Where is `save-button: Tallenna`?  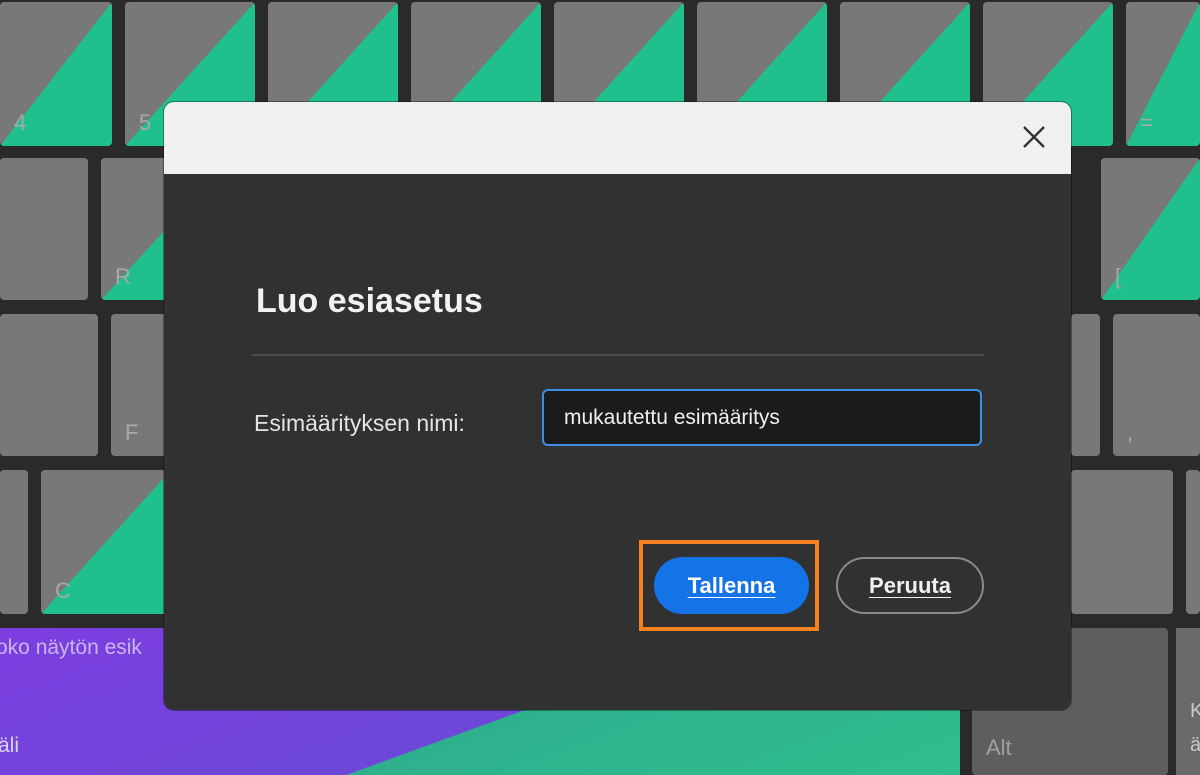 save-button: Tallenna is located at coordinates (731, 585).